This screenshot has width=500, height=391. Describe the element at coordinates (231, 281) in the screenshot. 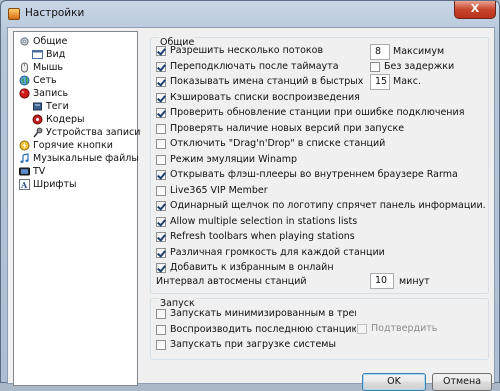

I see `interval-label: Интервал автосмены станций` at that location.